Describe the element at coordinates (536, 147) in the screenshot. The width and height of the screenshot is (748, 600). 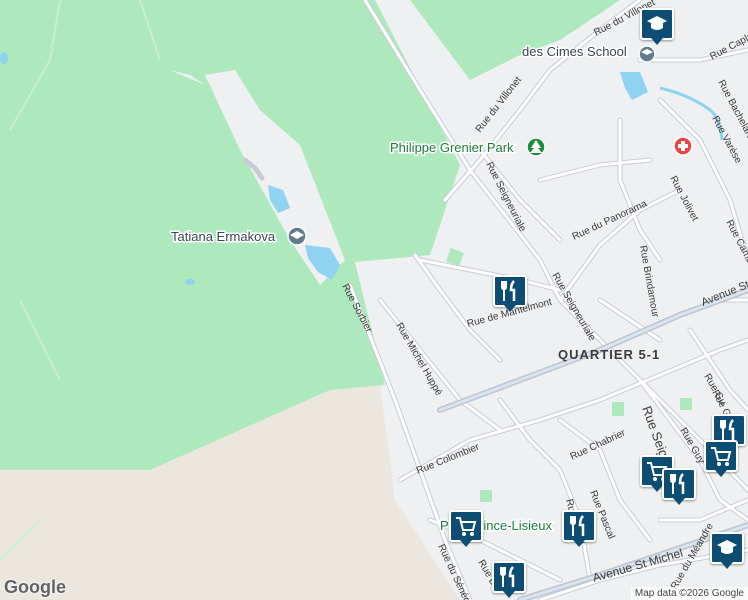
I see `park-pin` at that location.